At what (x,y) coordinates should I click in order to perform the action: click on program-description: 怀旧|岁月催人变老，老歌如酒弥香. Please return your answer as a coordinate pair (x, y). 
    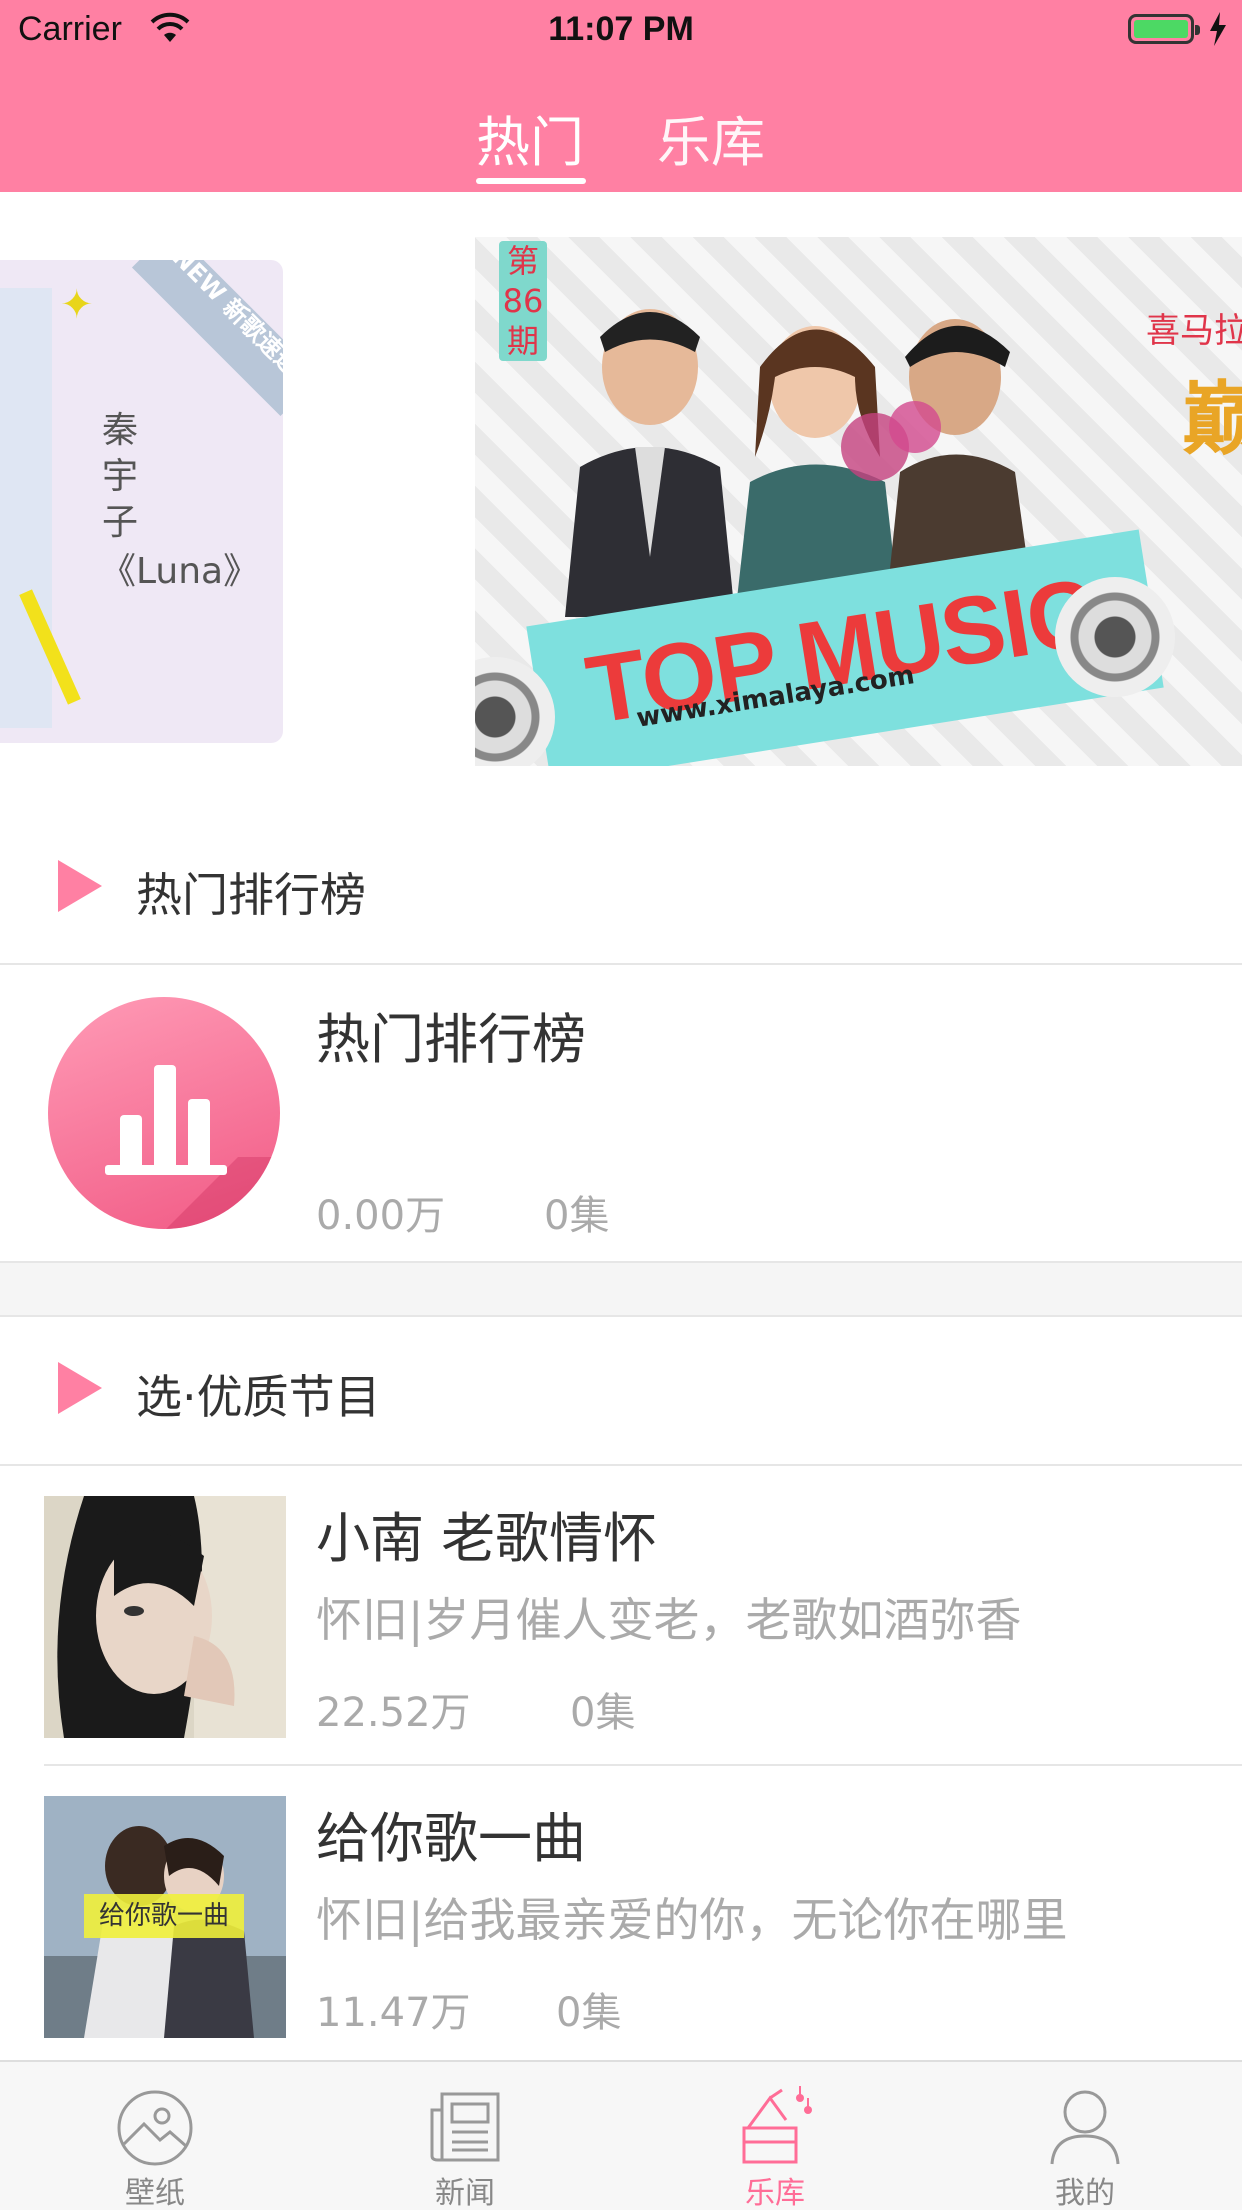
    Looking at the image, I should click on (669, 1620).